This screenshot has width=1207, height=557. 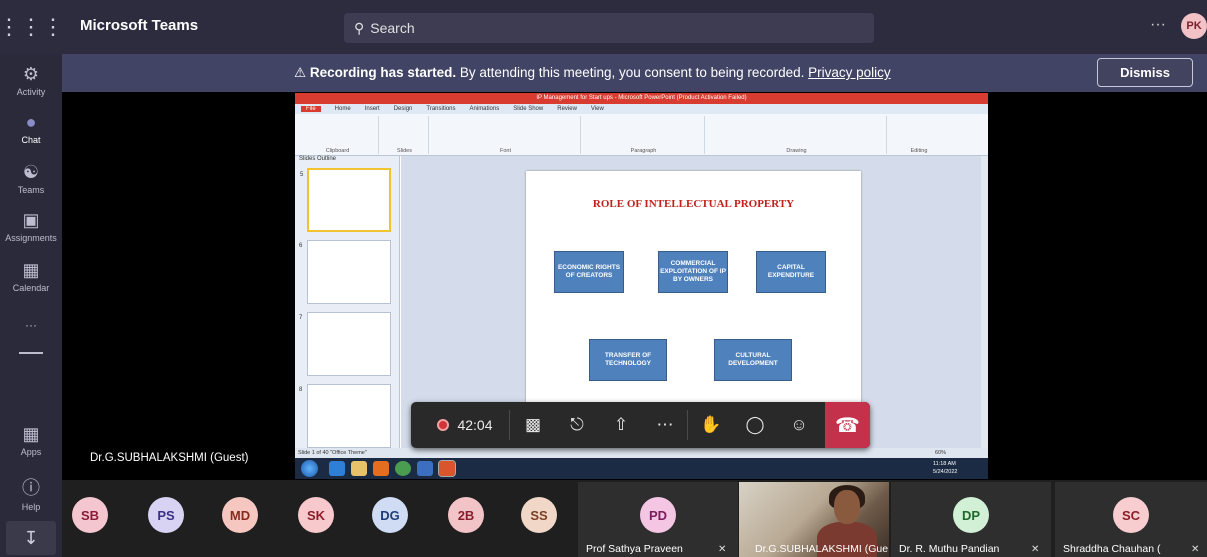 I want to click on participant-tile: SC Shraddha Chauhan ( ✕, so click(x=1131, y=519).